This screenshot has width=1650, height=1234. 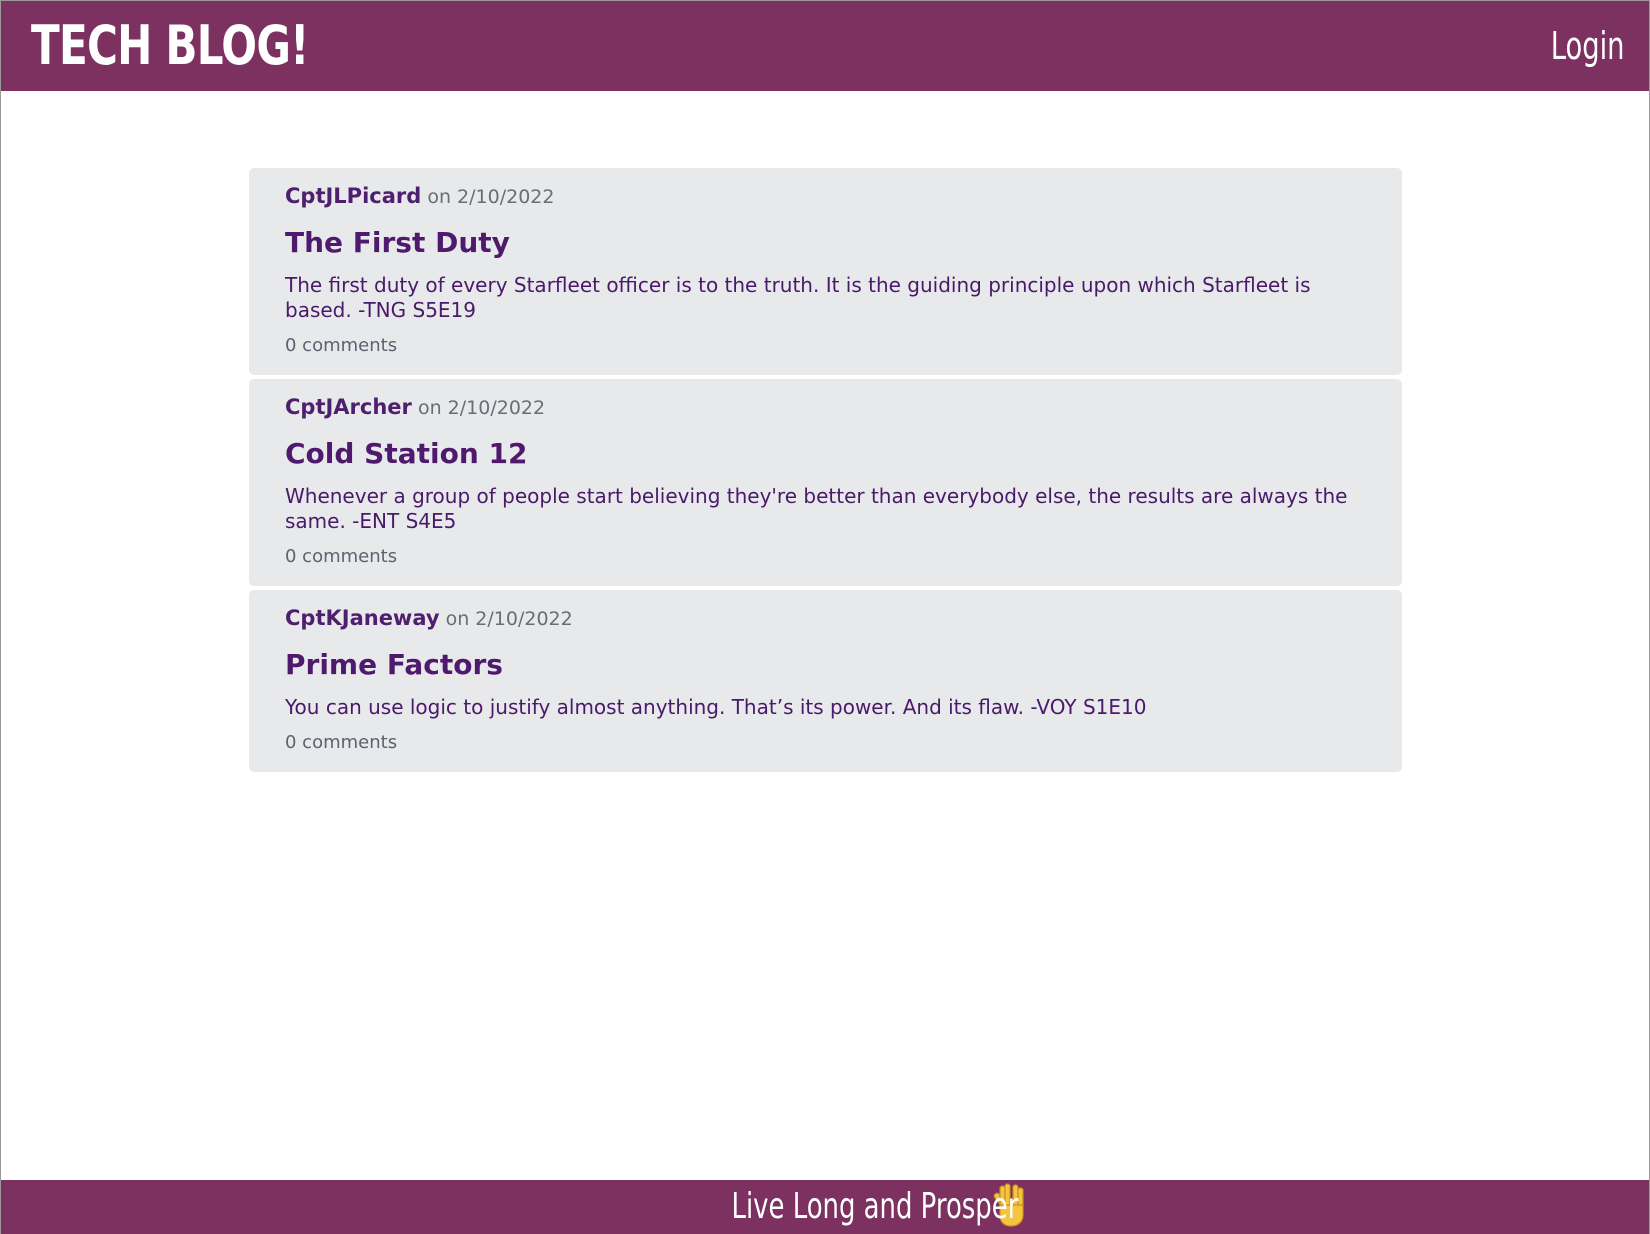 I want to click on site-footer: Live Long and Prosper, so click(x=825, y=1207).